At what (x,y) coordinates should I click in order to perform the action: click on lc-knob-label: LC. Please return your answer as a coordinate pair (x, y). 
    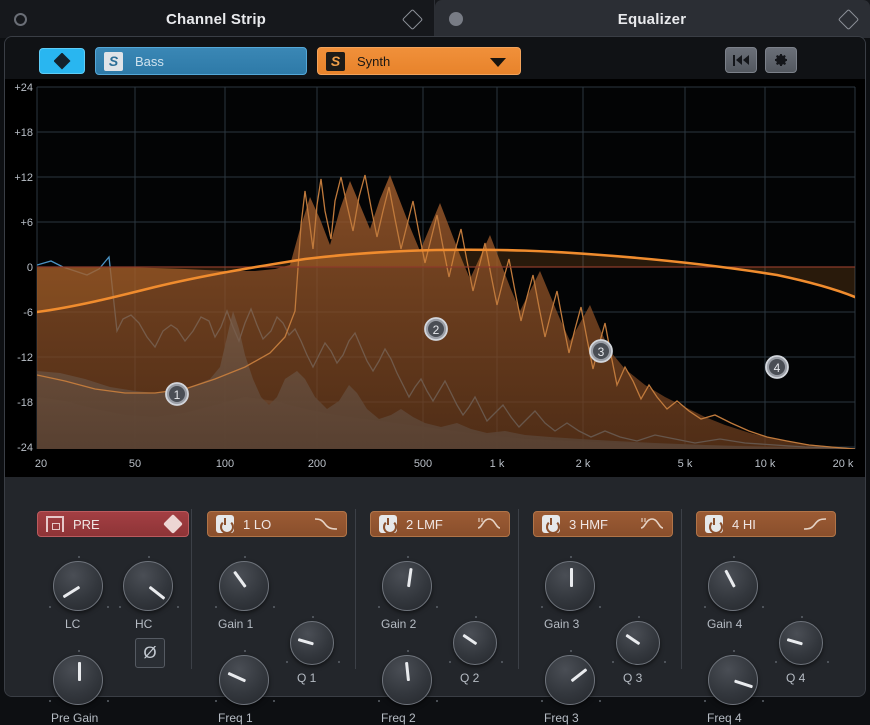
    Looking at the image, I should click on (73, 624).